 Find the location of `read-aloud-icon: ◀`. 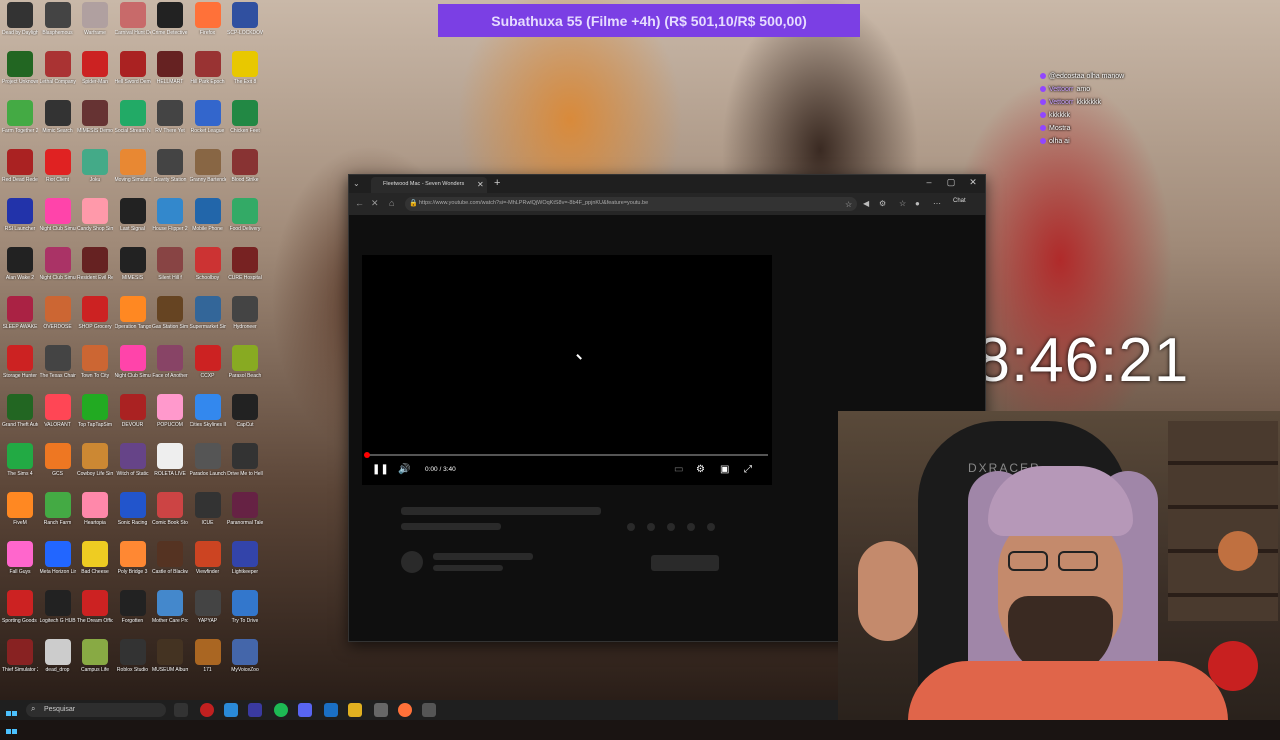

read-aloud-icon: ◀ is located at coordinates (866, 203).